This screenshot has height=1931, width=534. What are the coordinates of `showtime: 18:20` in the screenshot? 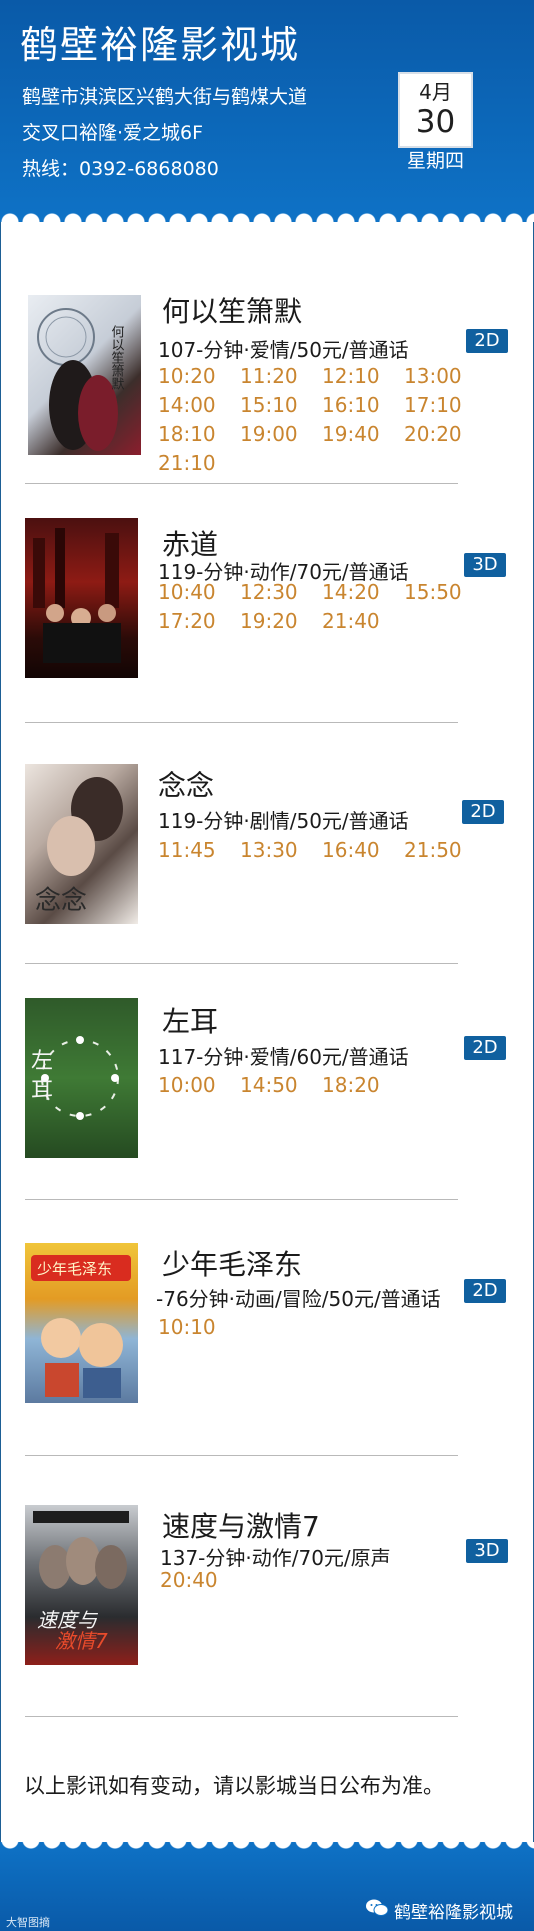 It's located at (363, 1085).